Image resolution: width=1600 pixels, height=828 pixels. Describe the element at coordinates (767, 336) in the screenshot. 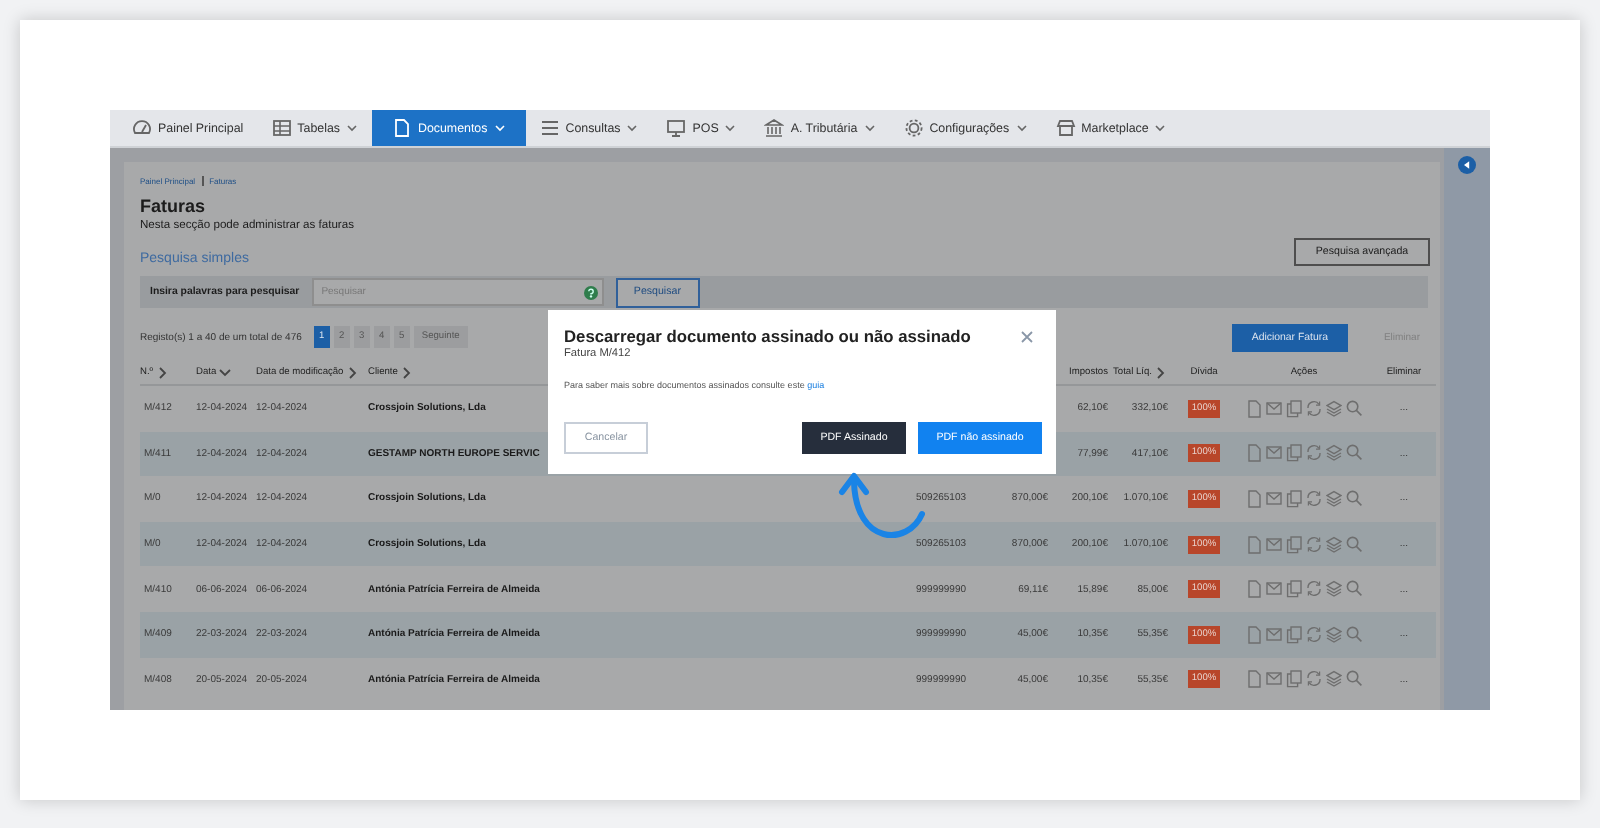

I see `dialog-title: Descarregar documento assinado ou não assinado` at that location.